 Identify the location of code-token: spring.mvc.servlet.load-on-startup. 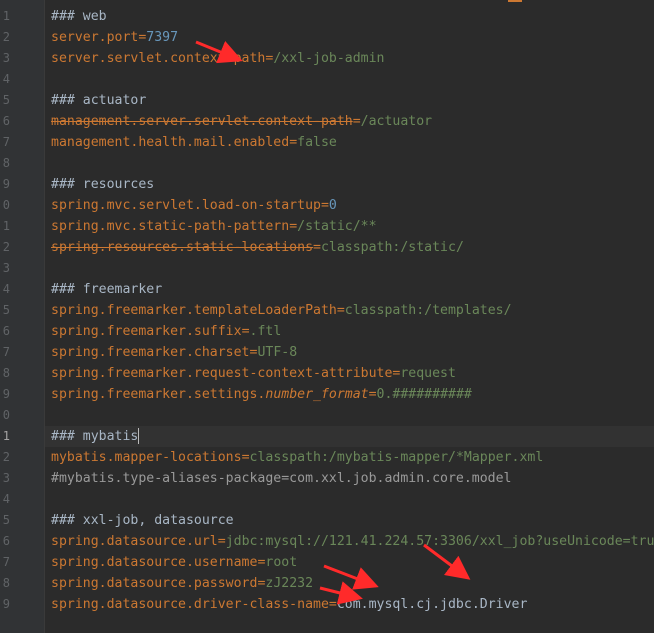
(186, 205).